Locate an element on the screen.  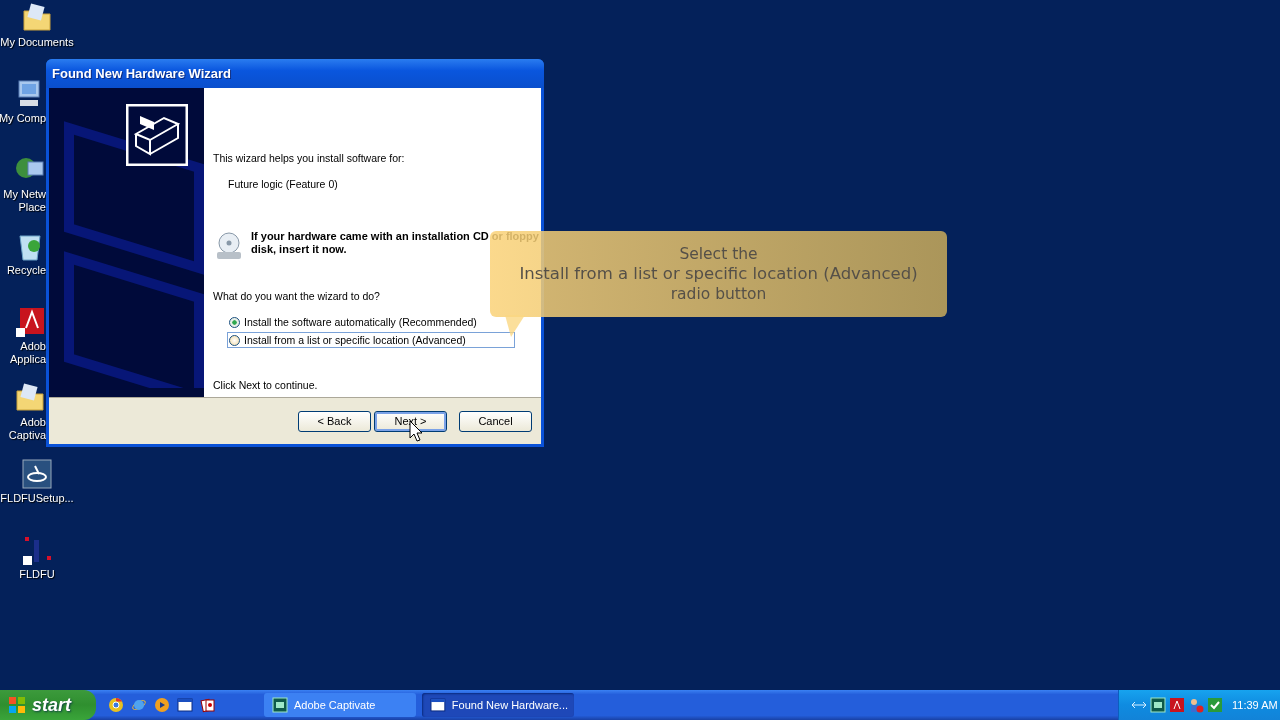
check-icon is located at coordinates (1215, 705).